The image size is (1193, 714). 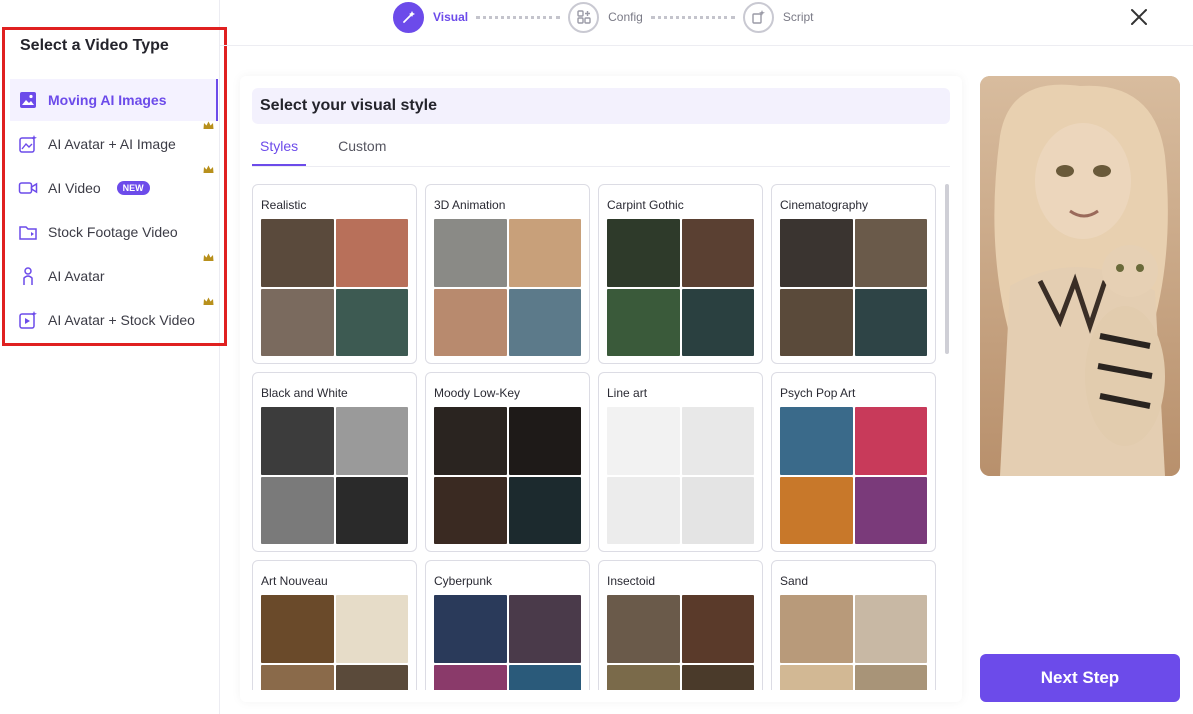 What do you see at coordinates (477, 393) in the screenshot?
I see `style-card-label: Moody Low-Key` at bounding box center [477, 393].